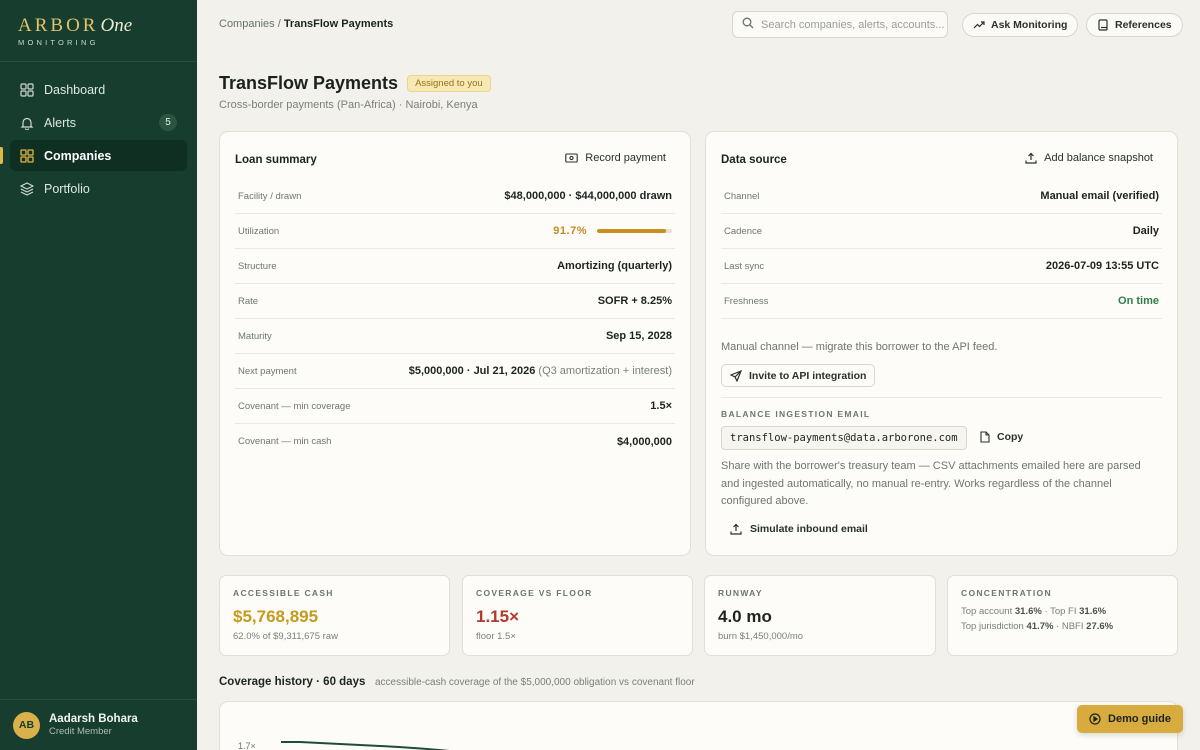 The width and height of the screenshot is (1200, 750). I want to click on conc-value: 41.7%, so click(1040, 626).